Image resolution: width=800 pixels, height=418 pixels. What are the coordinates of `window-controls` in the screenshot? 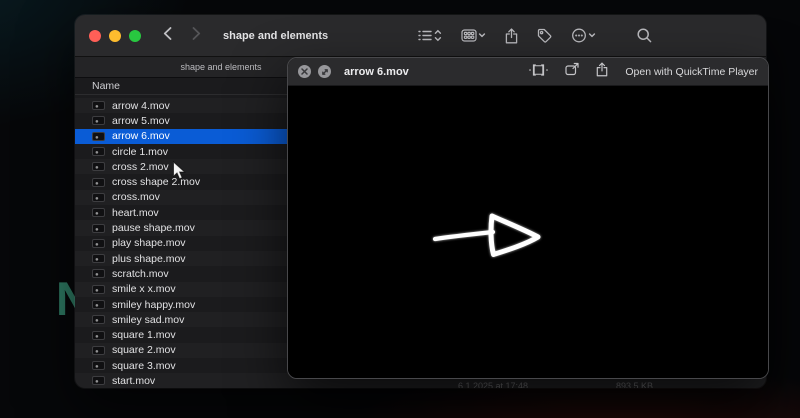 It's located at (115, 35).